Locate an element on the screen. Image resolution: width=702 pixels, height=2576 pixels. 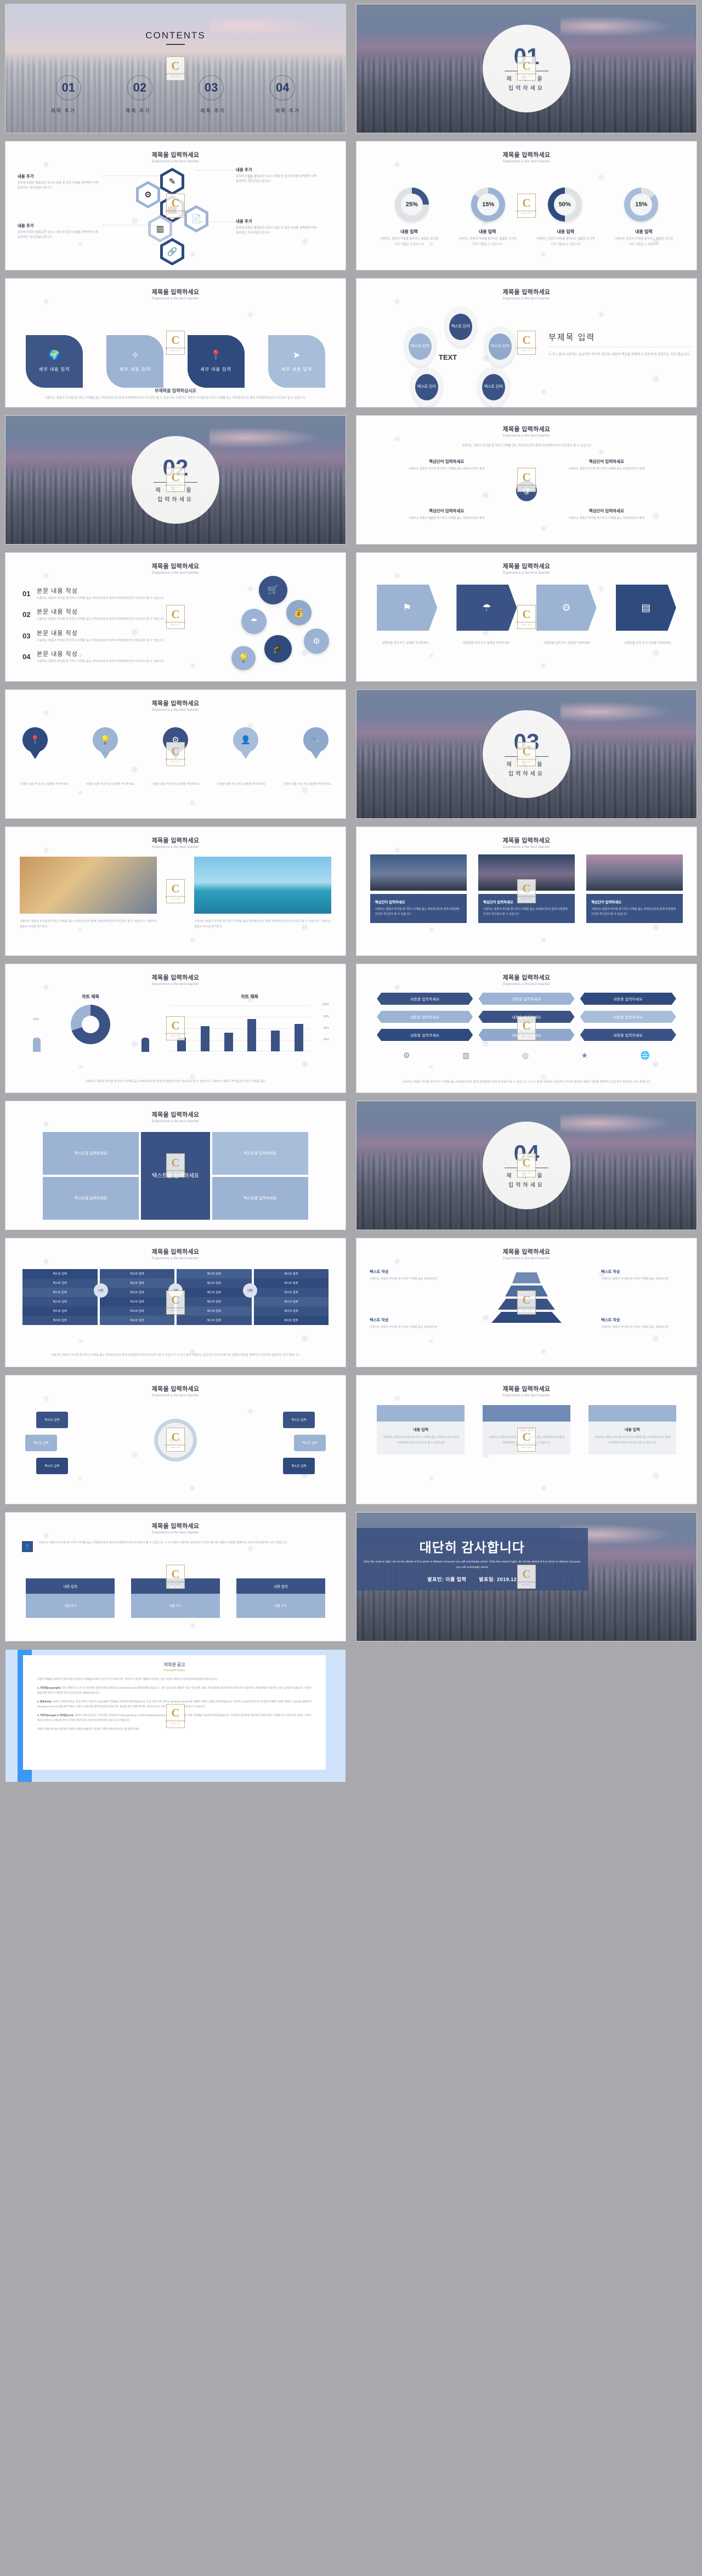
graduation-cap-icon: 🎓 is located at coordinates (278, 649).